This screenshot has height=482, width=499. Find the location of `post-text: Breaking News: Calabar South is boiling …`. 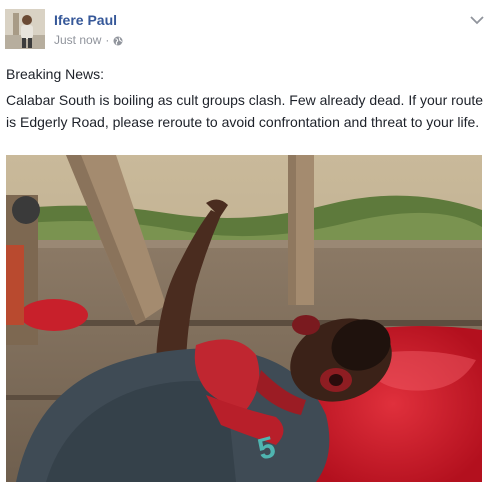

post-text: Breaking News: Calabar South is boiling … is located at coordinates (248, 98).